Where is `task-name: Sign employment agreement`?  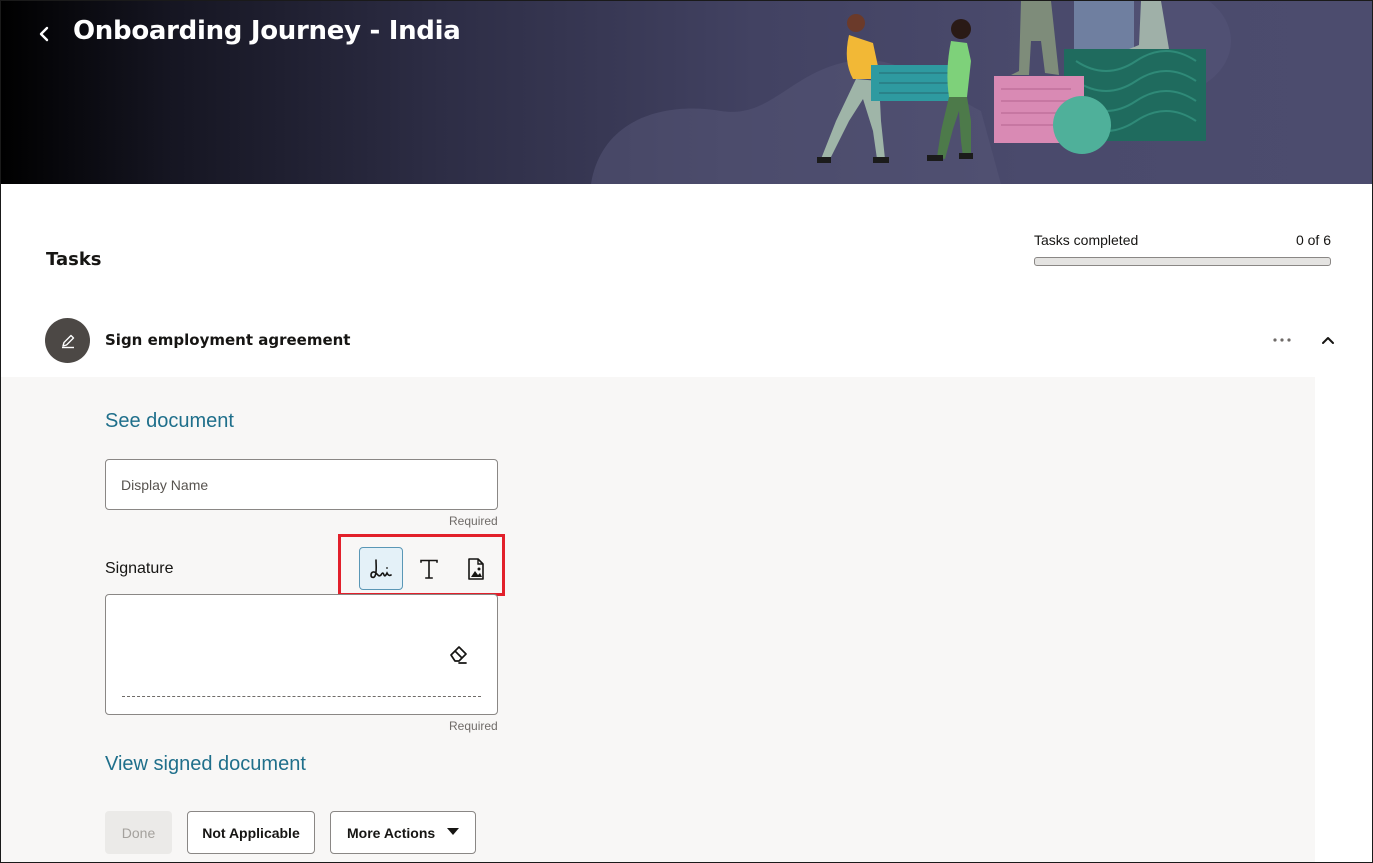
task-name: Sign employment agreement is located at coordinates (227, 340).